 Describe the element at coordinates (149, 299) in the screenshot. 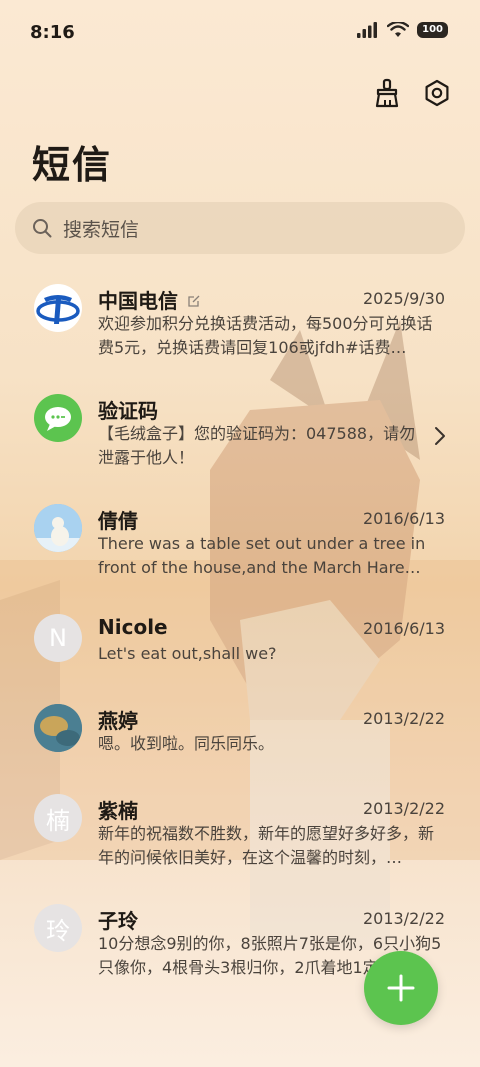

I see `contact-name: 中国电信` at that location.